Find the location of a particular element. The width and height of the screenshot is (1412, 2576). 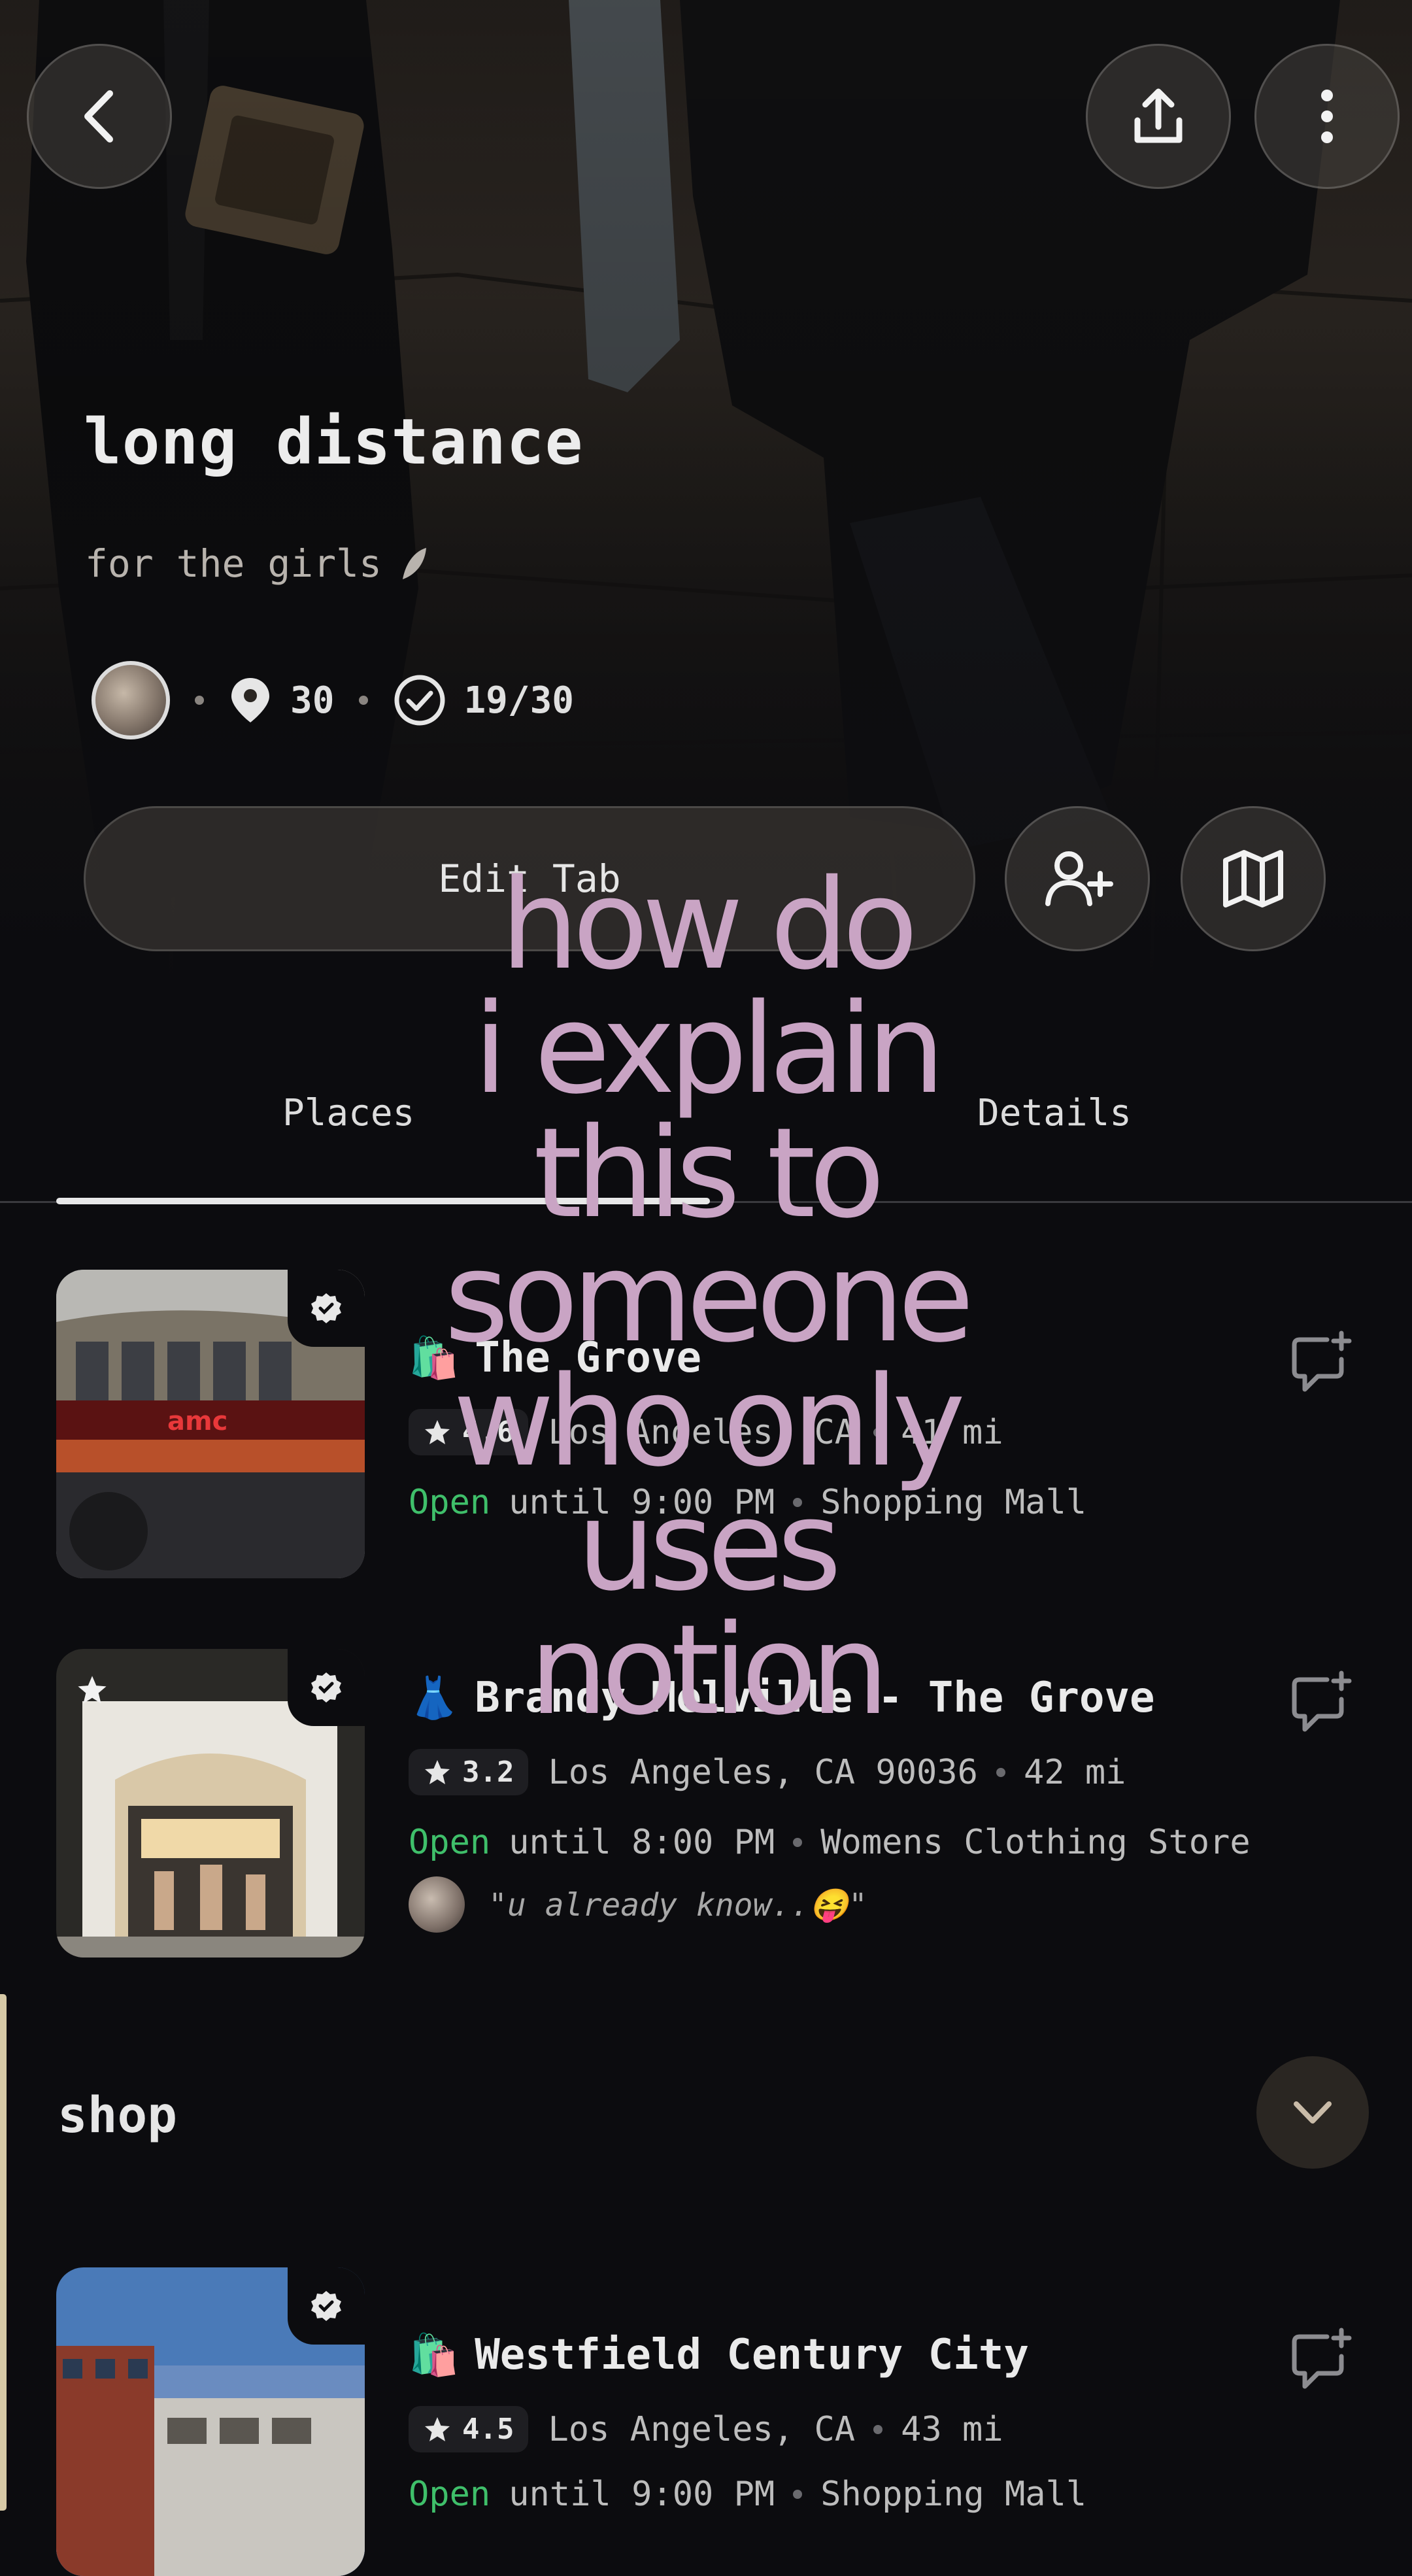

rating-badge: 3.2 is located at coordinates (469, 1772).